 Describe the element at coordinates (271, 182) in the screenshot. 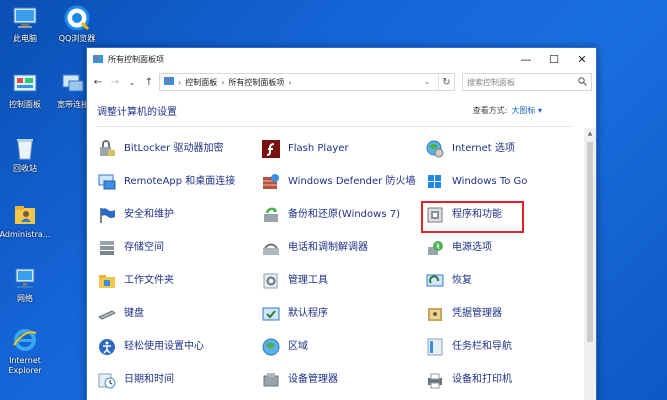

I see `firewall-icon` at that location.